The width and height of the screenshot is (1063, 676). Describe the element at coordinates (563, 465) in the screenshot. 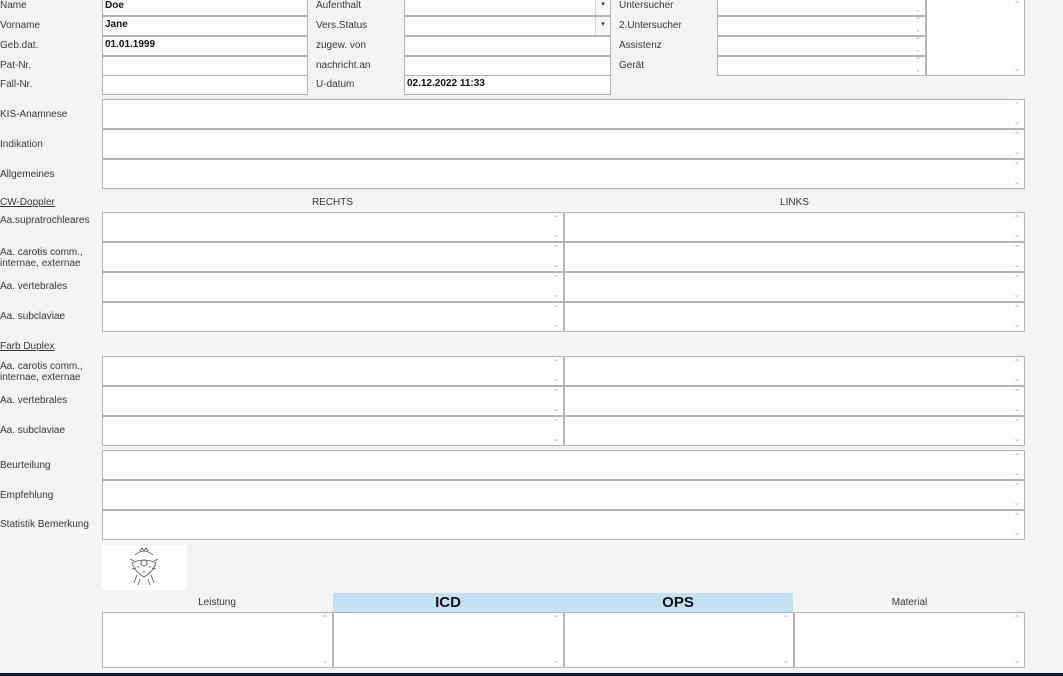

I see `beurteilung-textarea: ⌃ ⌄` at that location.